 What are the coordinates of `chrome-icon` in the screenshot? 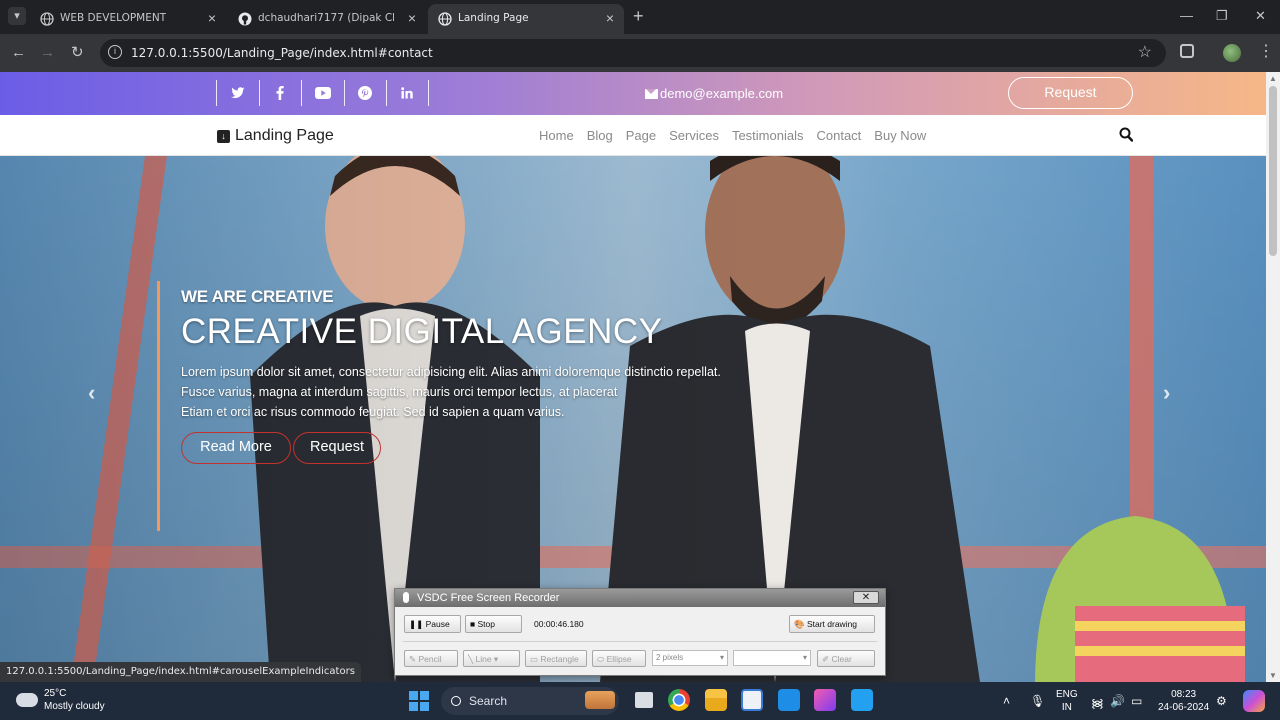 It's located at (679, 700).